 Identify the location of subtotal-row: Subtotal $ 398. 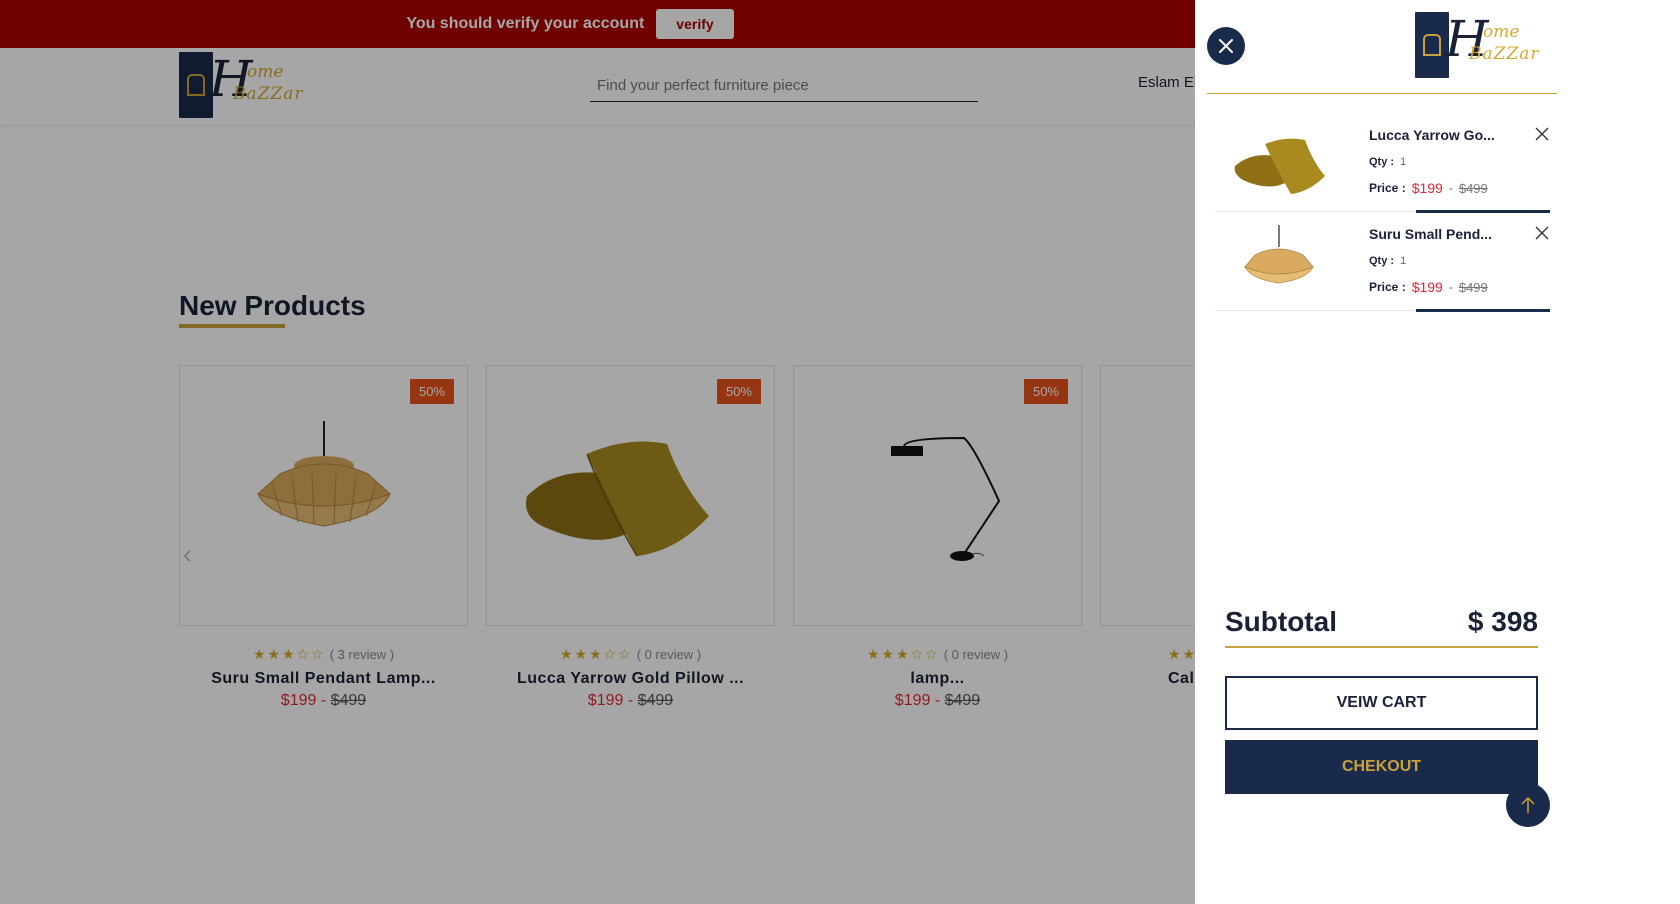
(1381, 622).